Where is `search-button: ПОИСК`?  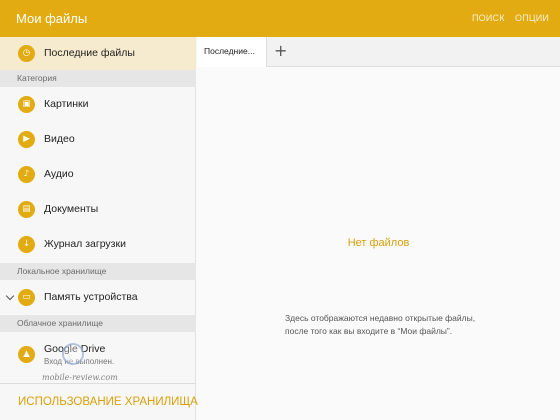 search-button: ПОИСК is located at coordinates (488, 18).